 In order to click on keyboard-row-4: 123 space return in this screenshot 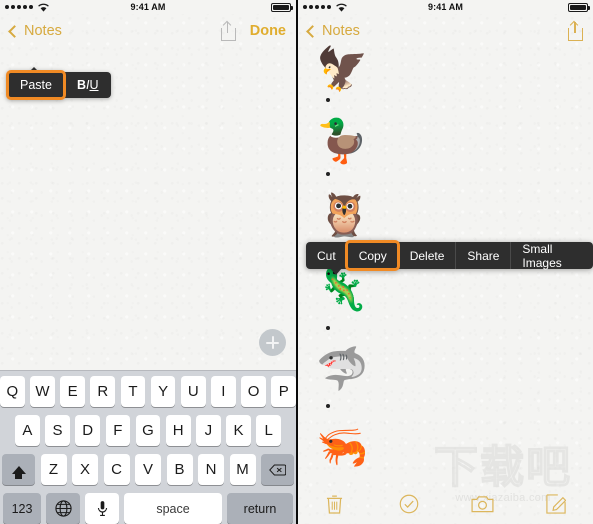, I will do `click(148, 508)`.